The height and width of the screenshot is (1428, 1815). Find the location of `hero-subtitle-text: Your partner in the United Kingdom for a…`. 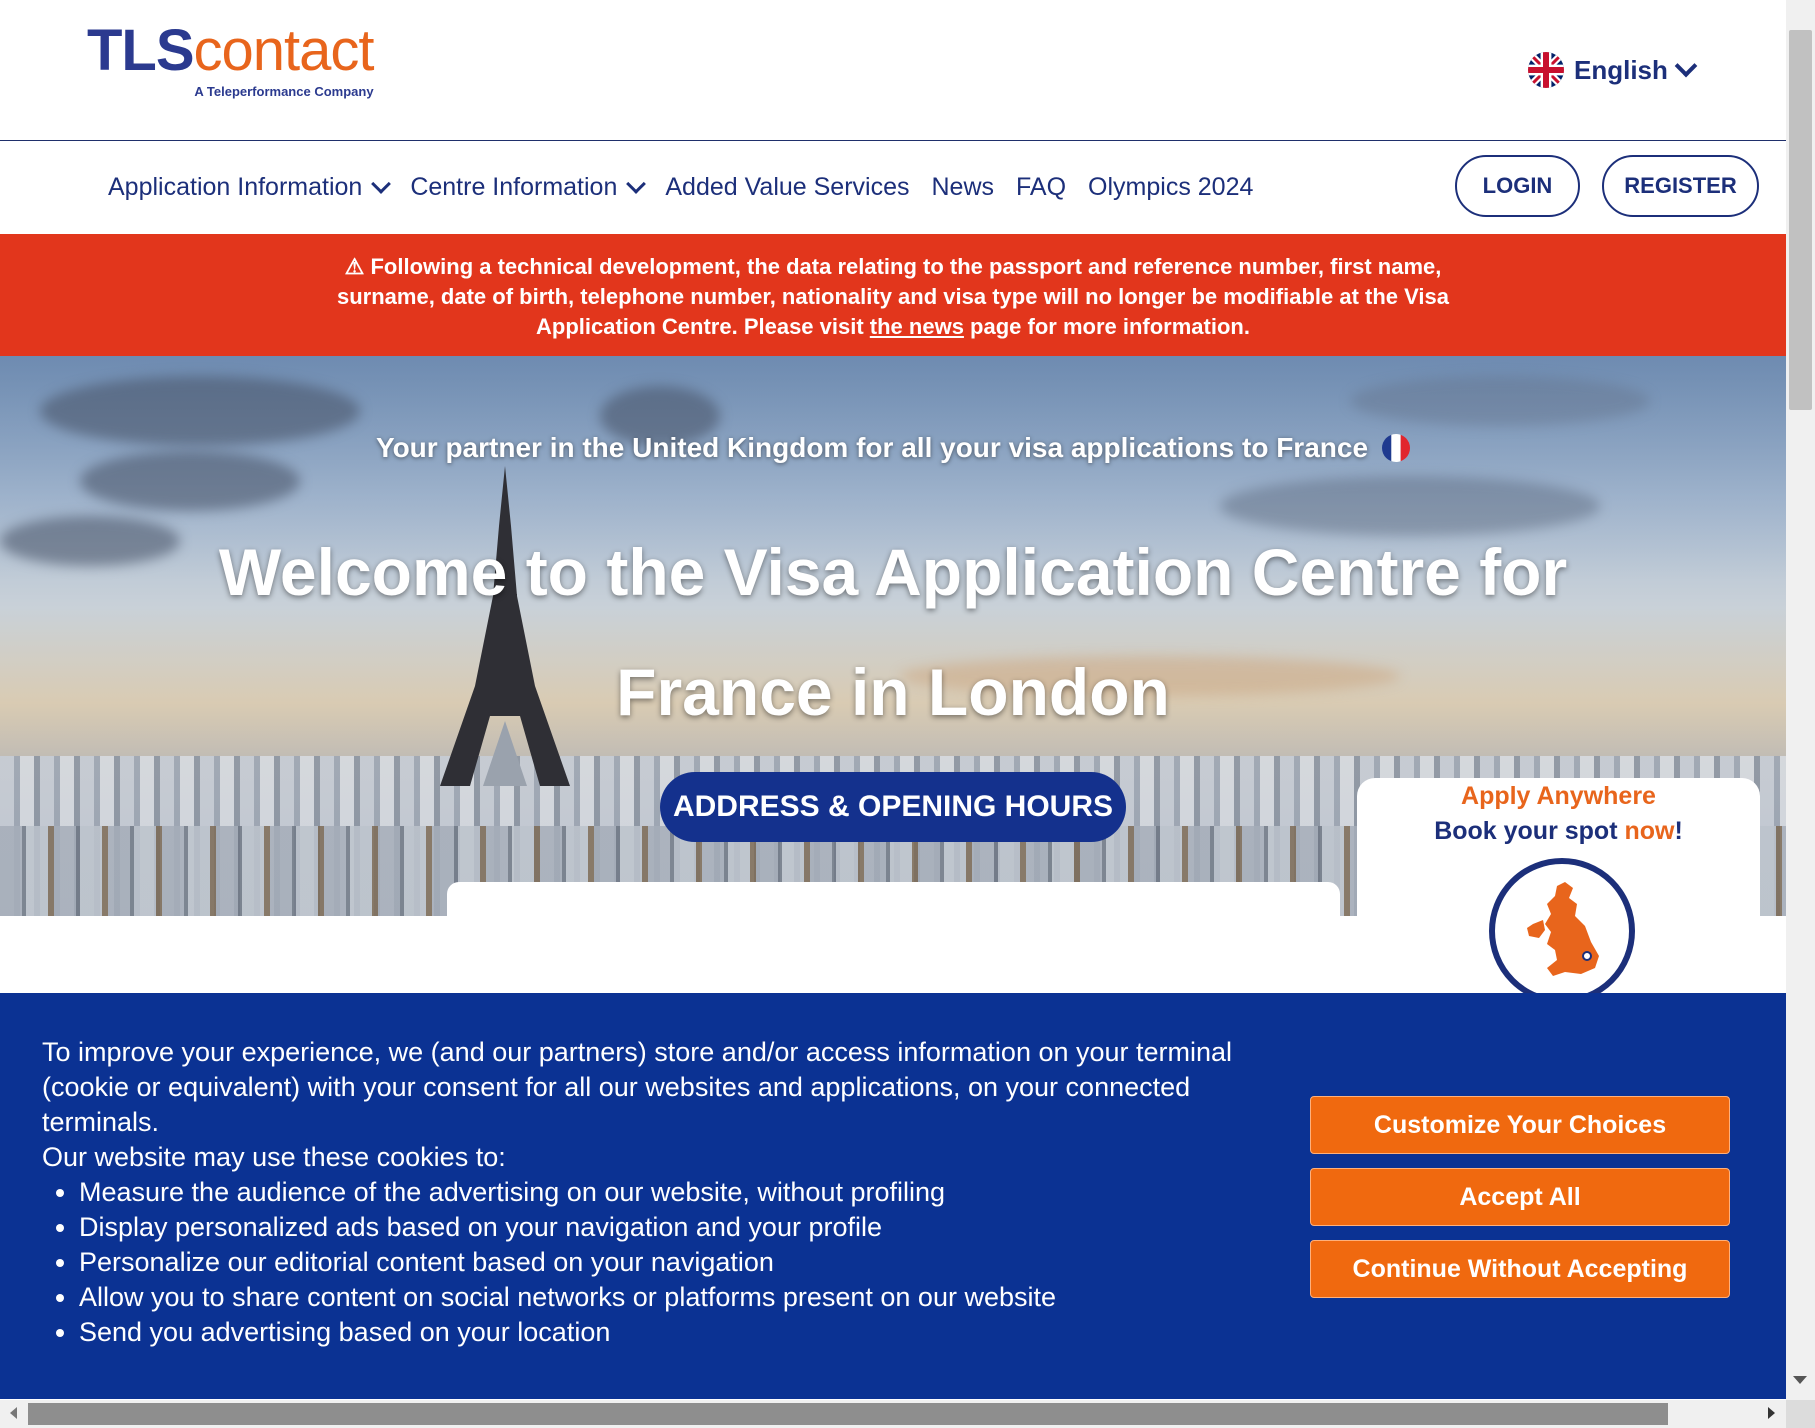

hero-subtitle-text: Your partner in the United Kingdom for a… is located at coordinates (872, 447).